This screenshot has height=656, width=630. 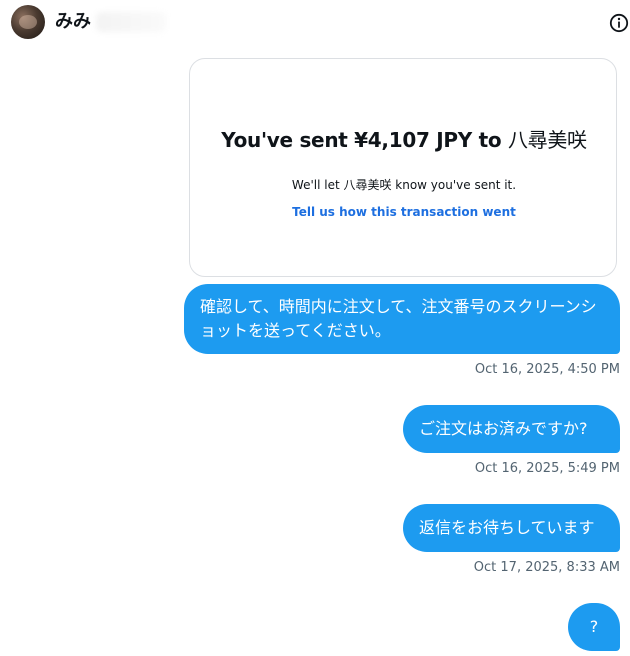 What do you see at coordinates (73, 22) in the screenshot?
I see `username: みみ` at bounding box center [73, 22].